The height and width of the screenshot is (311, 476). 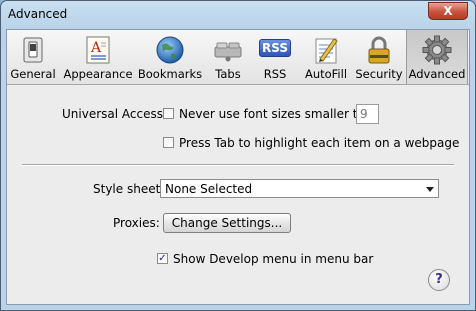 What do you see at coordinates (38, 14) in the screenshot?
I see `window-title: Advanced` at bounding box center [38, 14].